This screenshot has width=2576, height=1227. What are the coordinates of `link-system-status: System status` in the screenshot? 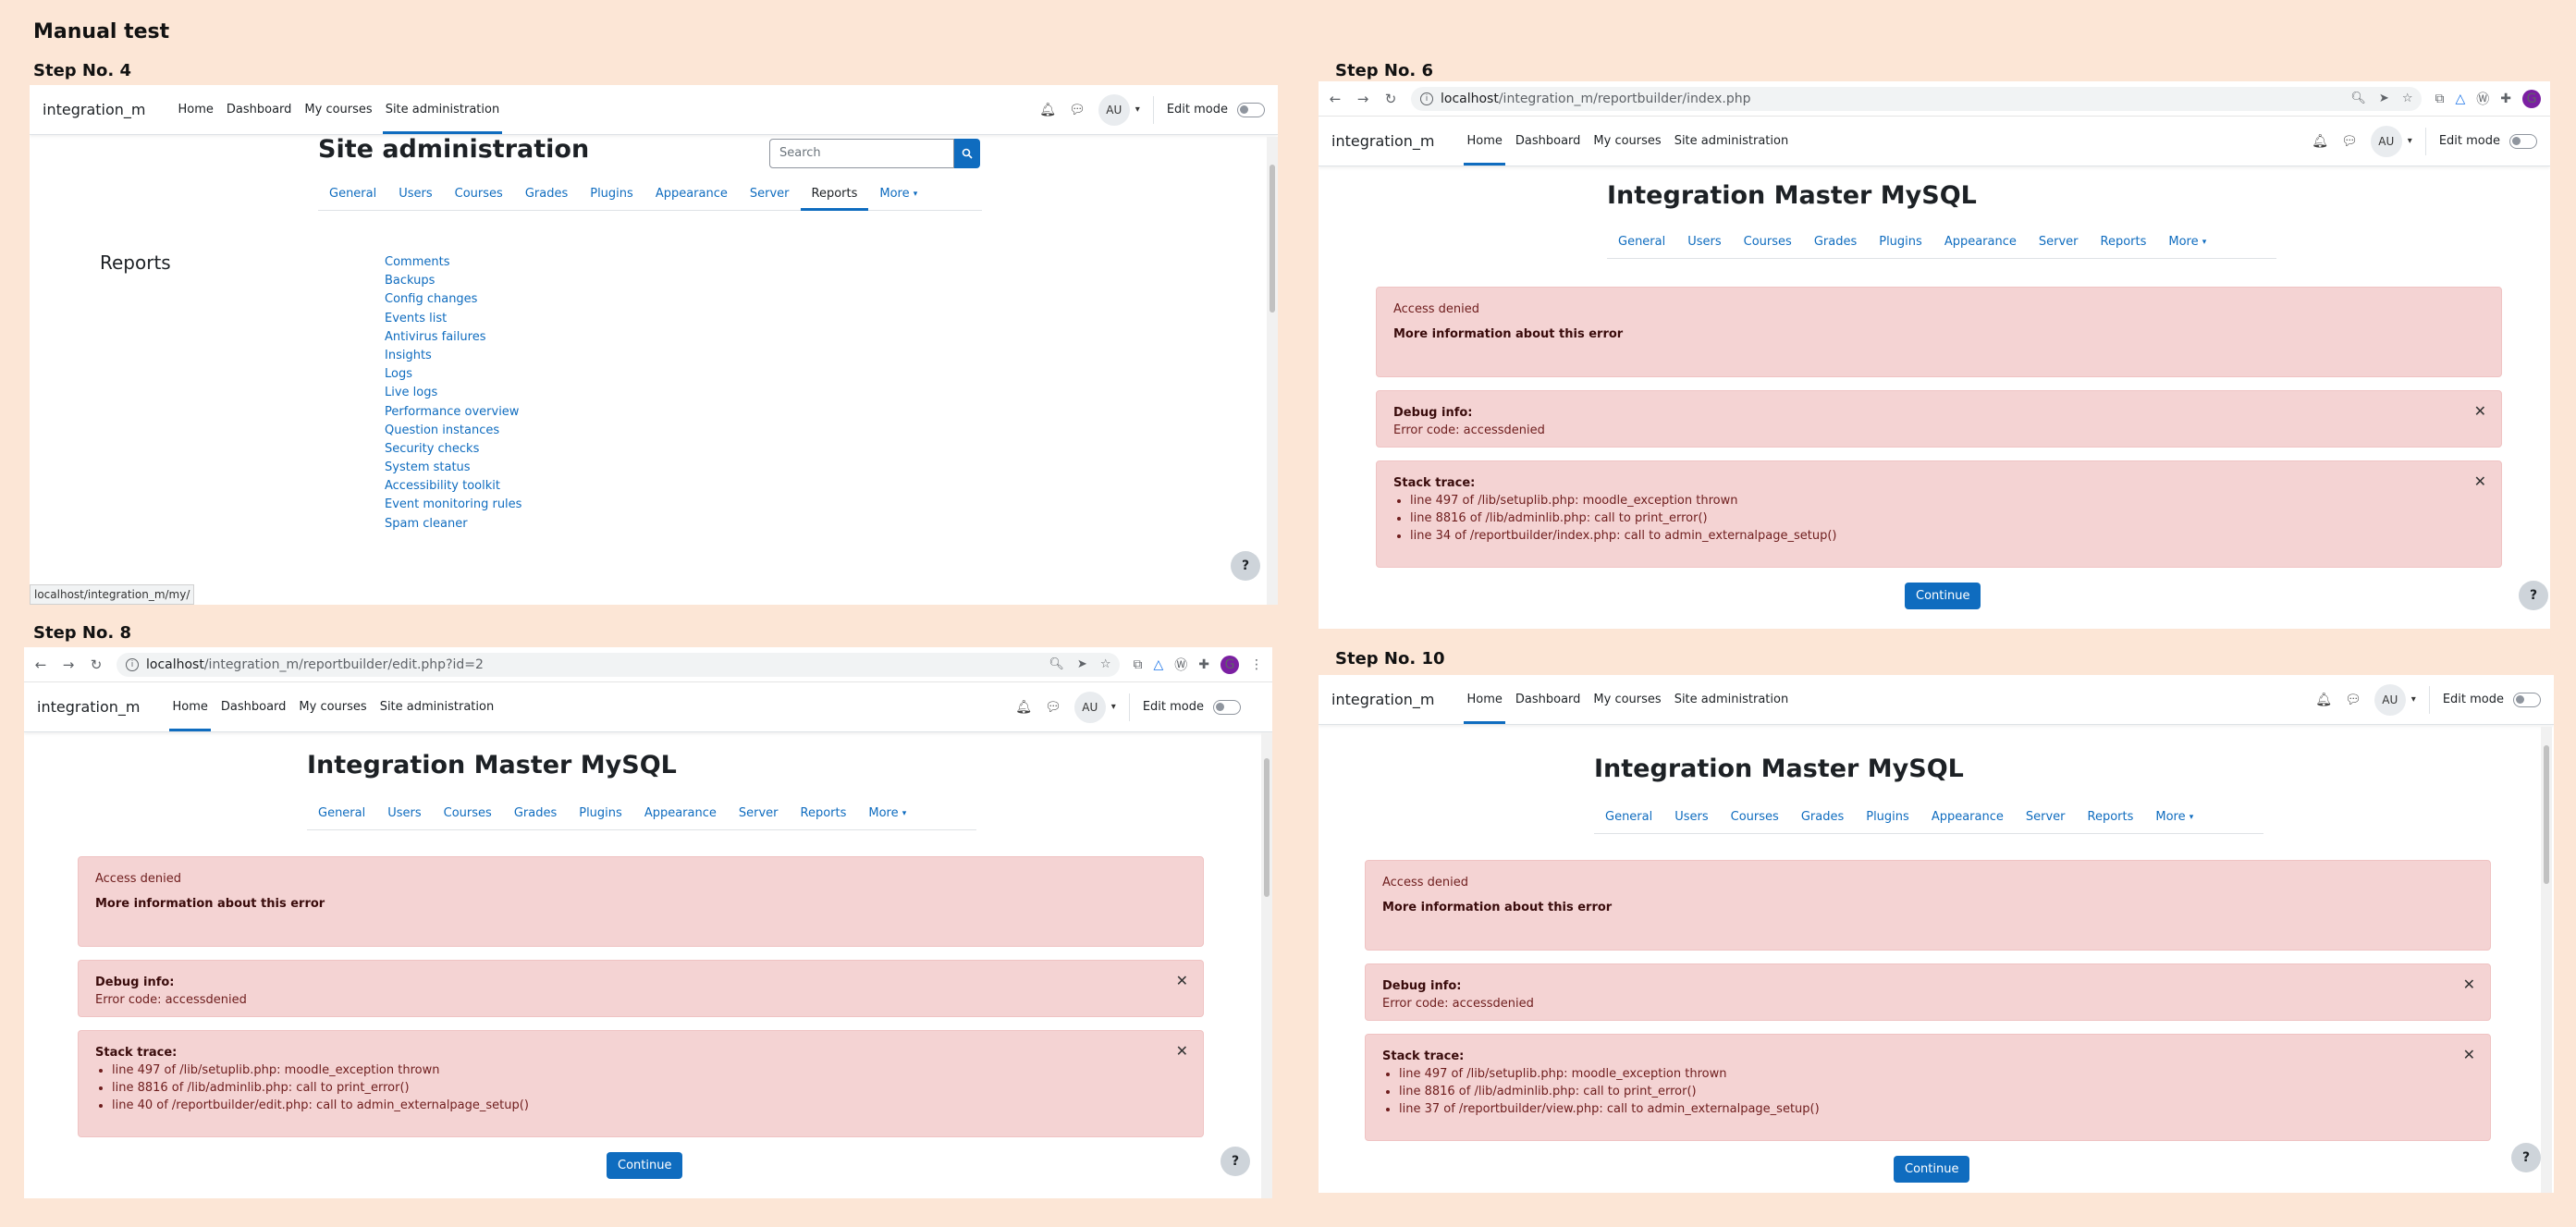 It's located at (453, 469).